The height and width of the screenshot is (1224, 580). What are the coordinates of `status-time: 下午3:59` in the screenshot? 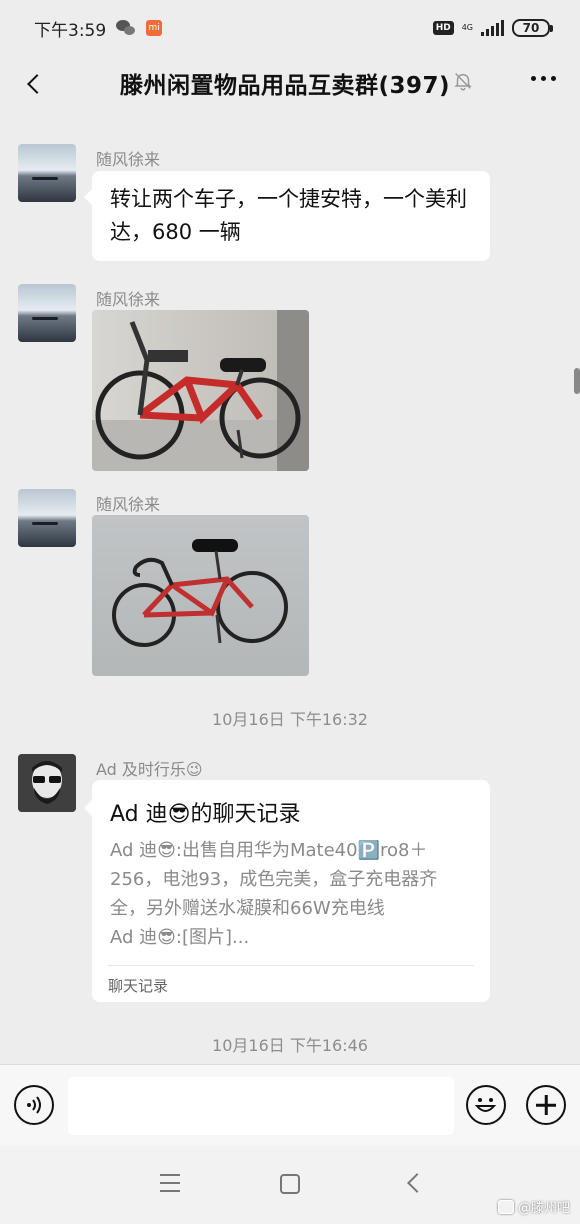 It's located at (70, 30).